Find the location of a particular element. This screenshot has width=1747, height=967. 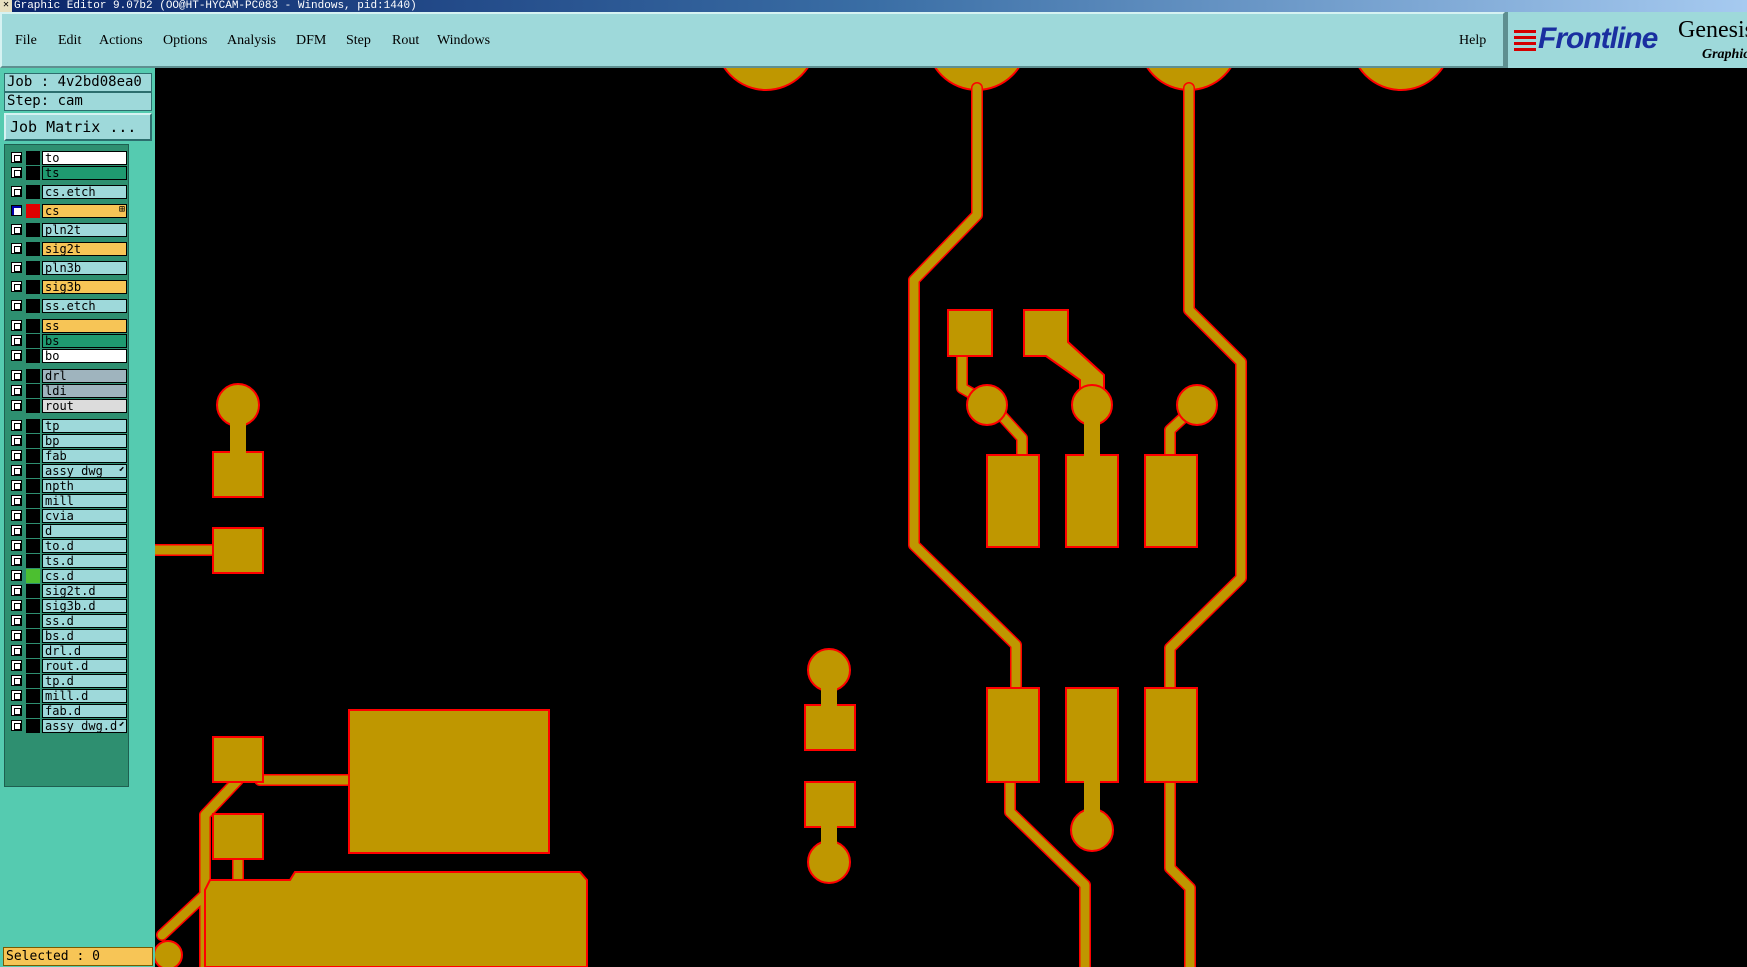

layer-row-cs-d: cs.d is located at coordinates (67, 576).